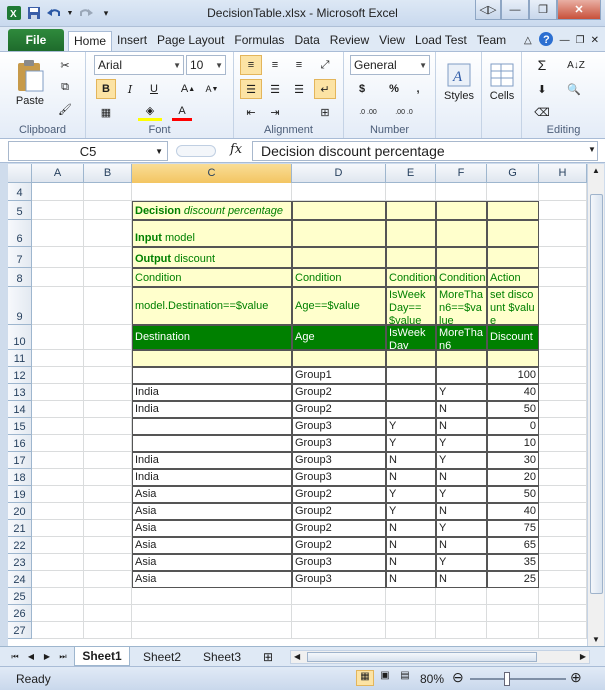  What do you see at coordinates (368, 112) in the screenshot?
I see `increase-decimal-button: .0 .00` at bounding box center [368, 112].